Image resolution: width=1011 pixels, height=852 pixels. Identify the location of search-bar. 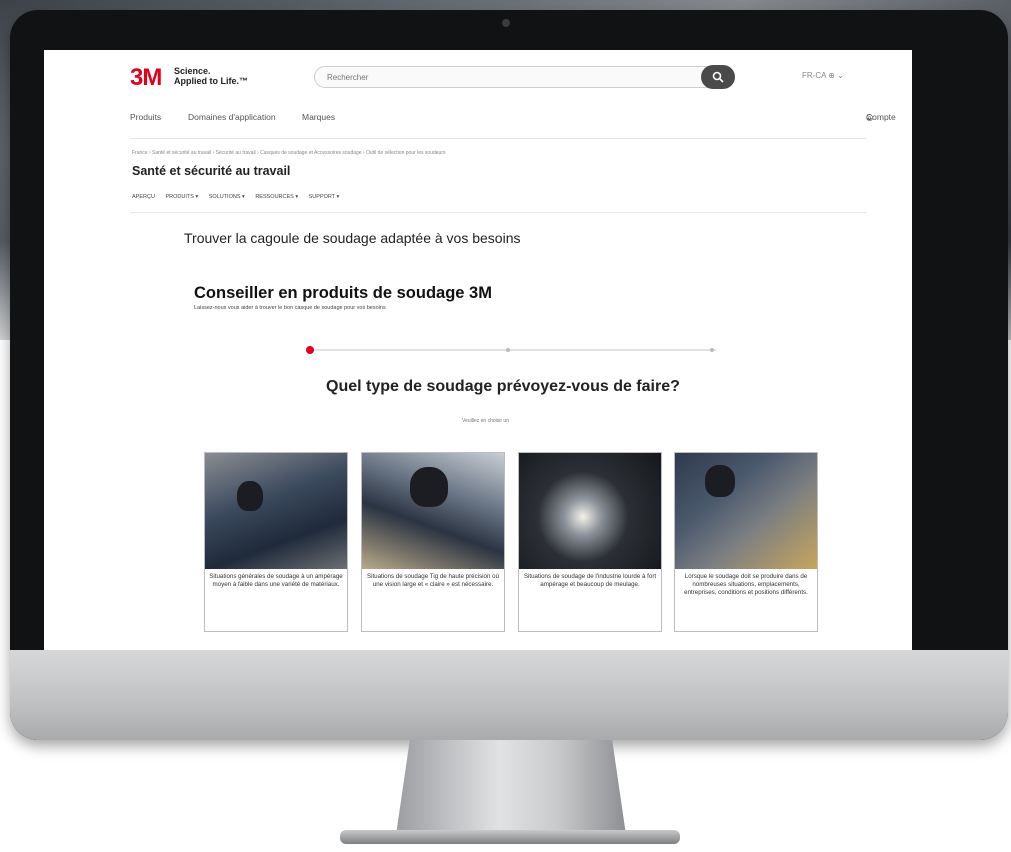
(524, 77).